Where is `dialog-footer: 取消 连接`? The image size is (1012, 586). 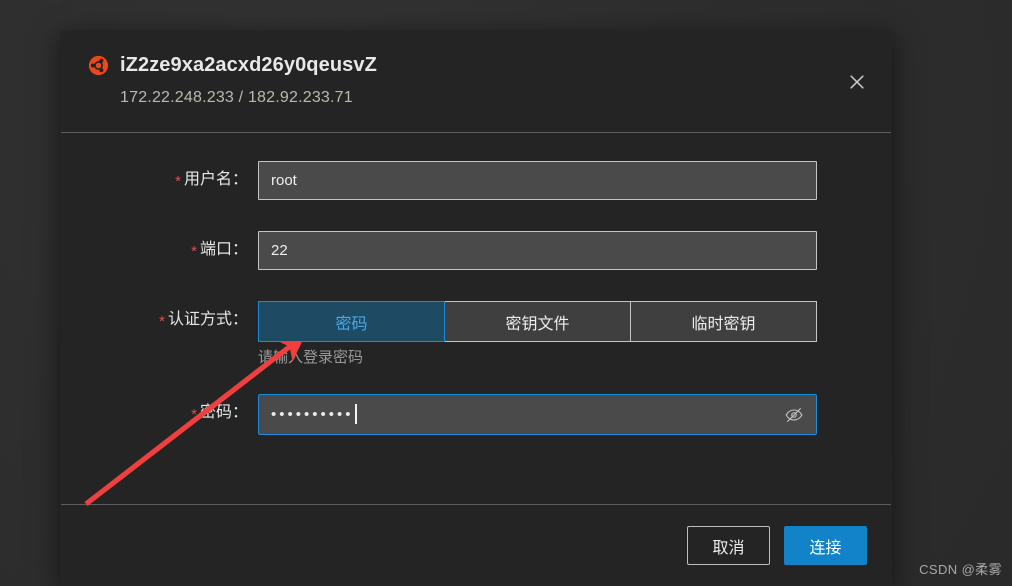 dialog-footer: 取消 连接 is located at coordinates (476, 545).